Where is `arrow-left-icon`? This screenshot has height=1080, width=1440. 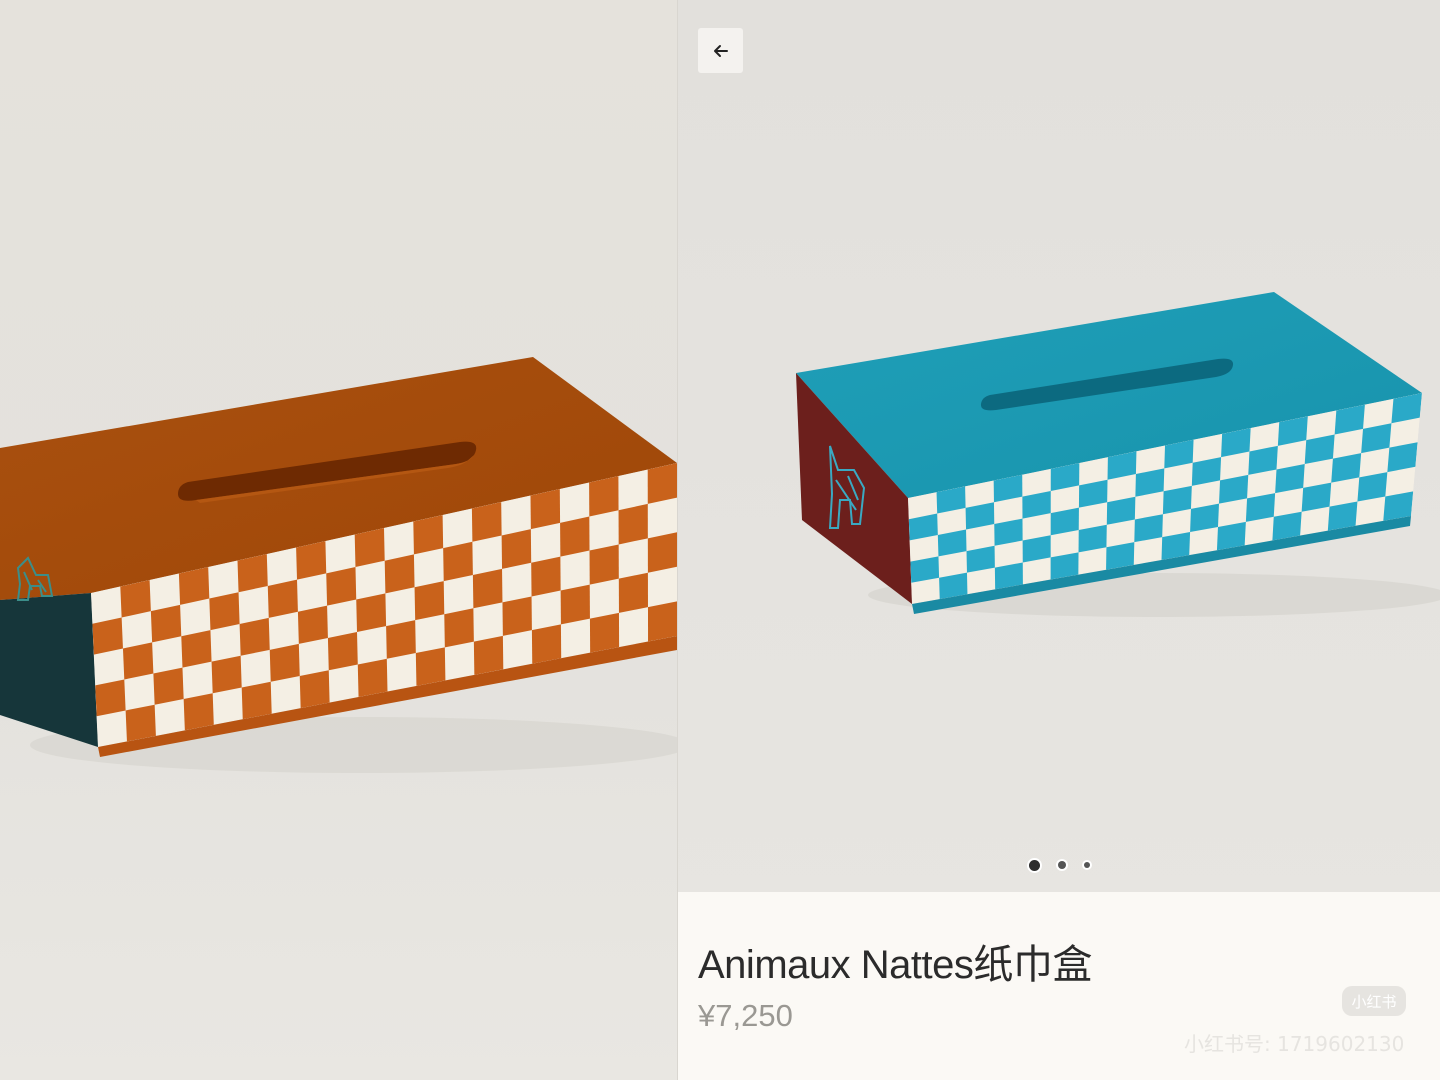 arrow-left-icon is located at coordinates (720, 50).